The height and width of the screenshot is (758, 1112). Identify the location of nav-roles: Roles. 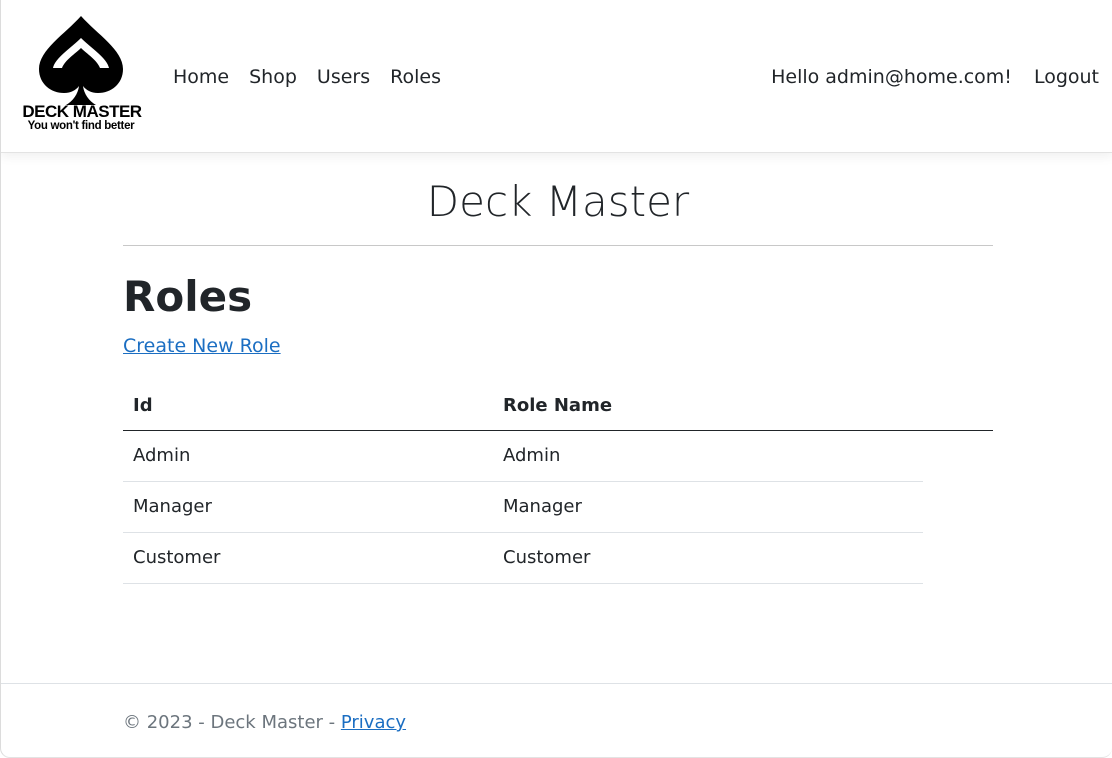
(415, 77).